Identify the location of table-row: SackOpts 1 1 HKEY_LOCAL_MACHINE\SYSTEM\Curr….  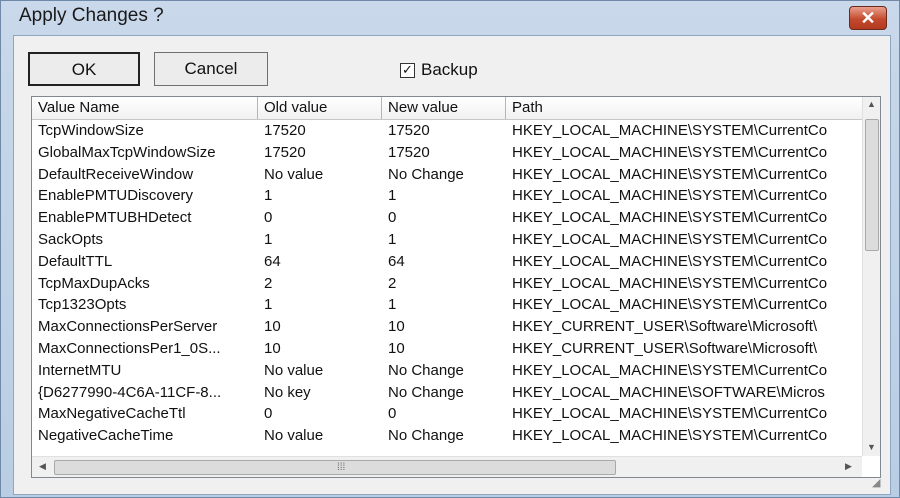
(447, 240).